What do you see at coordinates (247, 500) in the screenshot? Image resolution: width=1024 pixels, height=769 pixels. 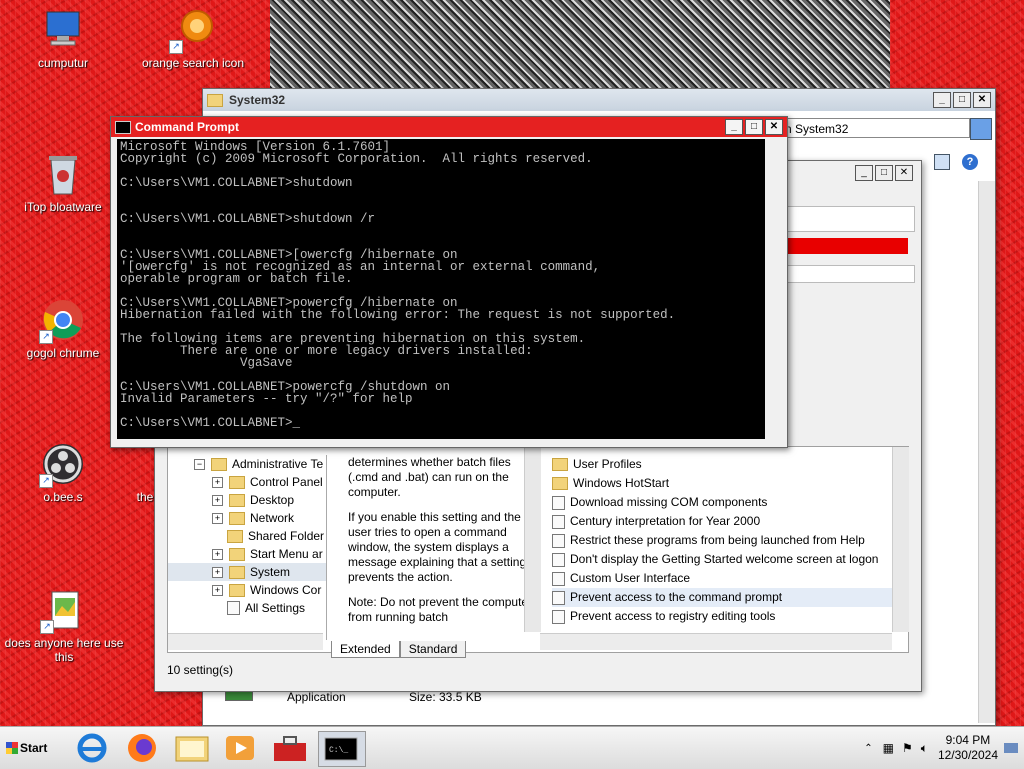 I see `tree-item-desktop: + Desktop` at bounding box center [247, 500].